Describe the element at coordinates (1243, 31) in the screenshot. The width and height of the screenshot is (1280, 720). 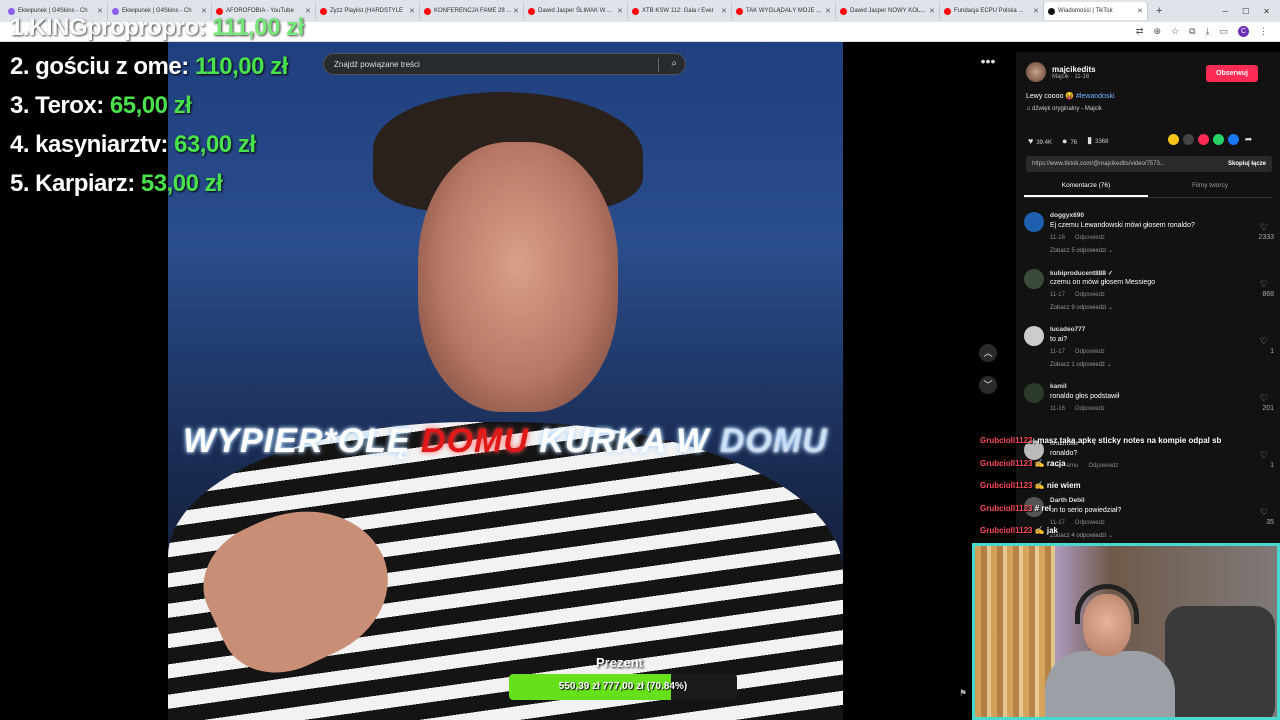
I see `profile-avatar: C` at that location.